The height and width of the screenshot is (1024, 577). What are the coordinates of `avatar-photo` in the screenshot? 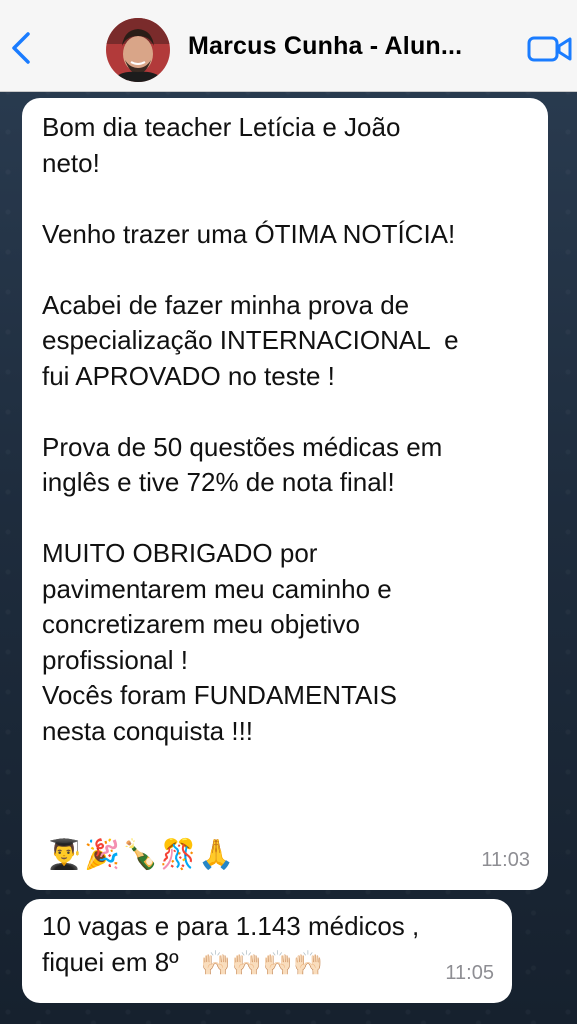 It's located at (138, 50).